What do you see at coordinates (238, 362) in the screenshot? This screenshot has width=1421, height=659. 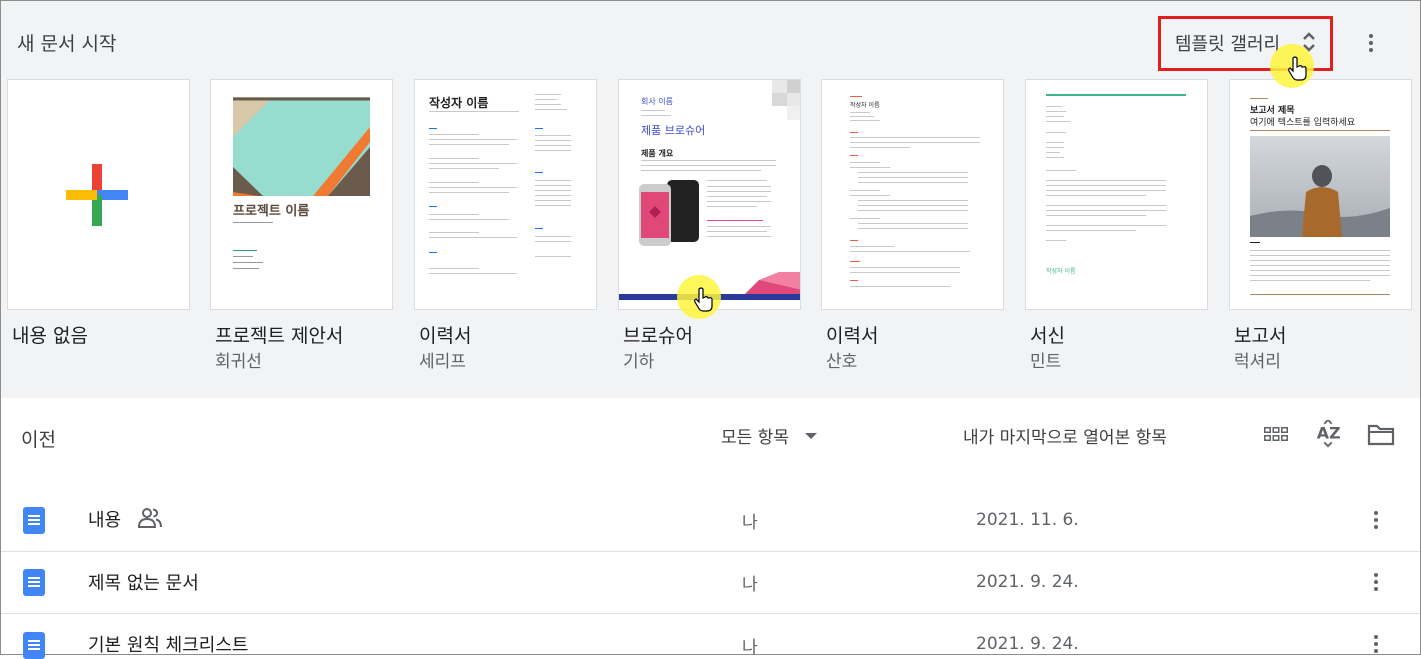 I see `template-sub-proposal: 회귀선` at bounding box center [238, 362].